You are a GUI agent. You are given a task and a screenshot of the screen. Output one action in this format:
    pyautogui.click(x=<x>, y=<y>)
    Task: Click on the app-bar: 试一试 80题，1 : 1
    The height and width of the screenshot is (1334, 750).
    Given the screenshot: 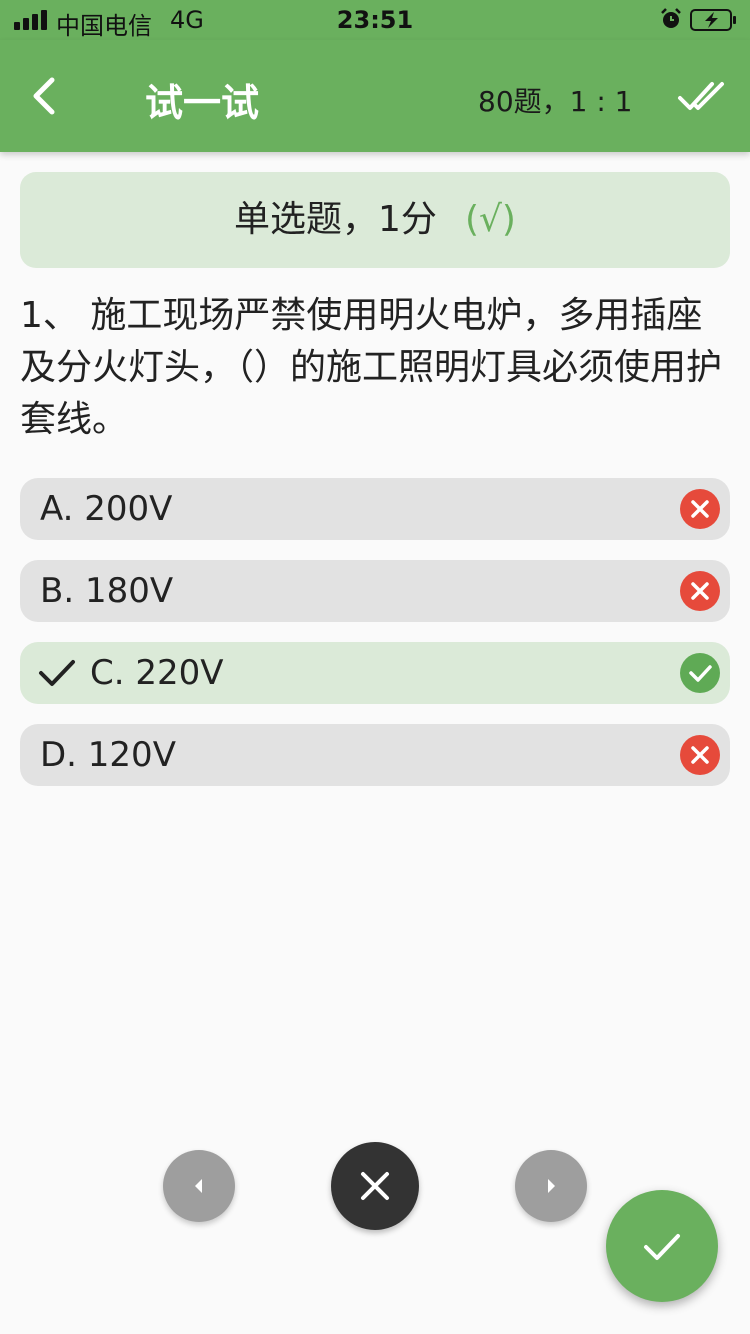 What is the action you would take?
    pyautogui.click(x=375, y=96)
    